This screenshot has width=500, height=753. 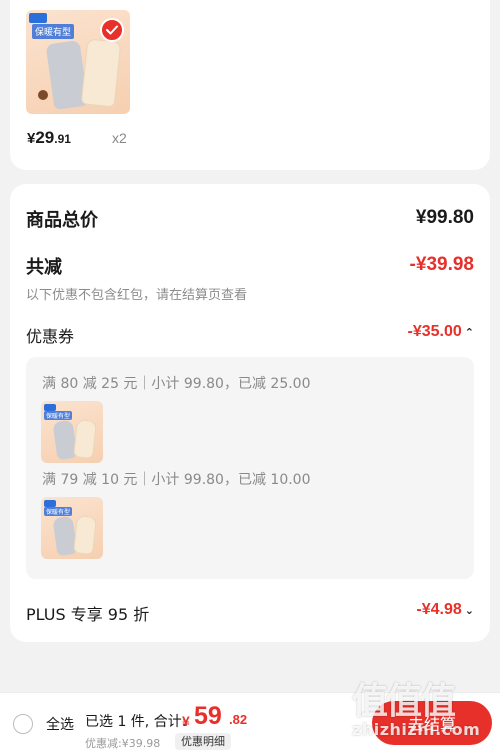 What do you see at coordinates (88, 614) in the screenshot?
I see `plus-discount-label: PLUS 专享 95 折` at bounding box center [88, 614].